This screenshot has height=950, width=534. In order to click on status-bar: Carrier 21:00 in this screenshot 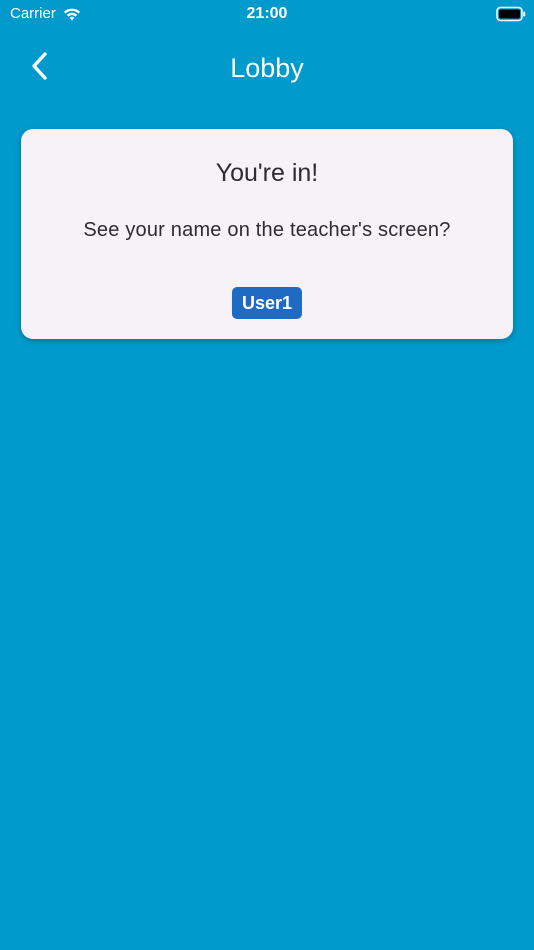, I will do `click(267, 15)`.